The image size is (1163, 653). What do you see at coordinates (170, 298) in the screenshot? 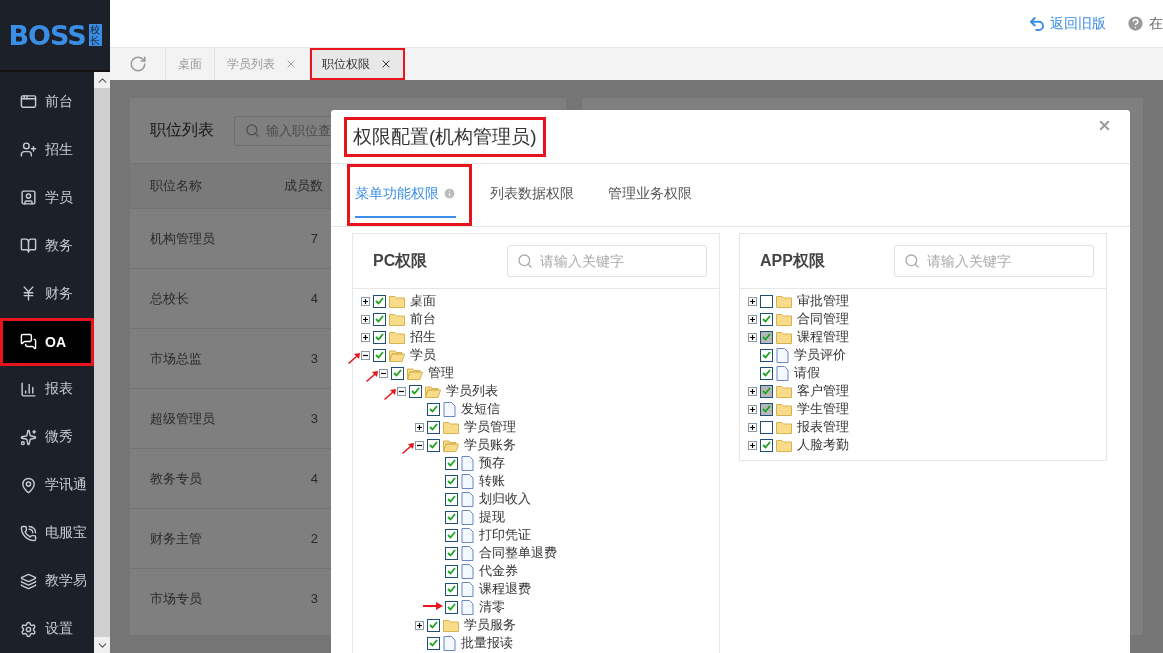
I see `table-cell-text: 总校长` at bounding box center [170, 298].